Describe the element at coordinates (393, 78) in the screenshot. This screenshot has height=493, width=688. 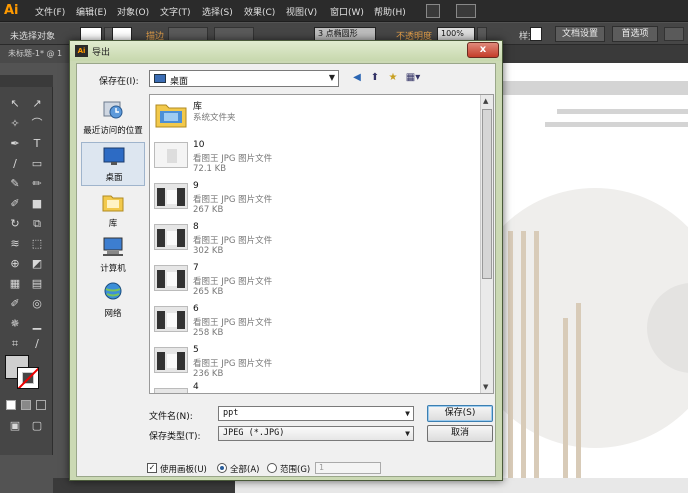
I see `new-folder-icon: ★` at that location.